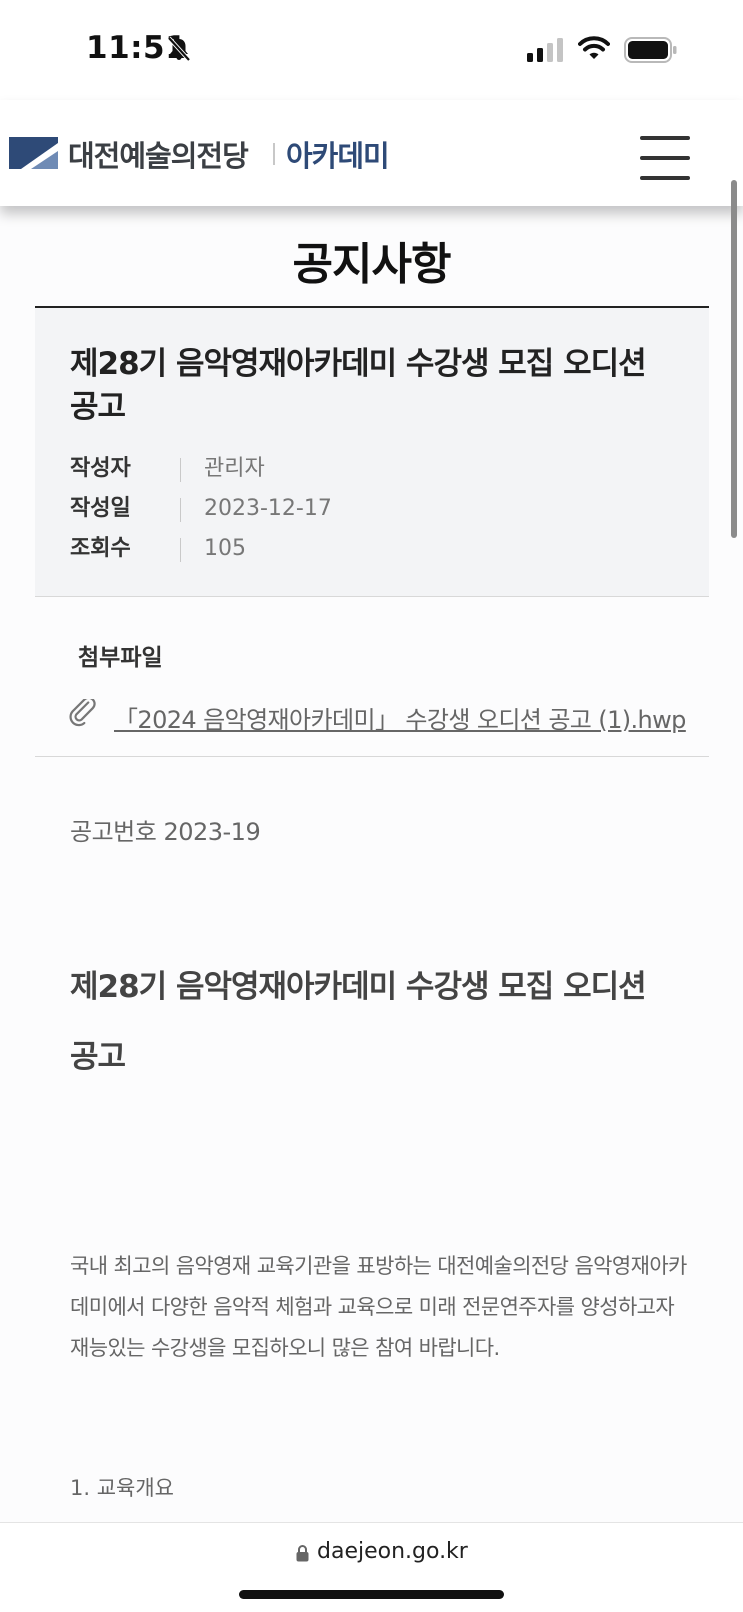 This screenshot has width=743, height=1612. Describe the element at coordinates (100, 508) in the screenshot. I see `meta-label: 작성일` at that location.